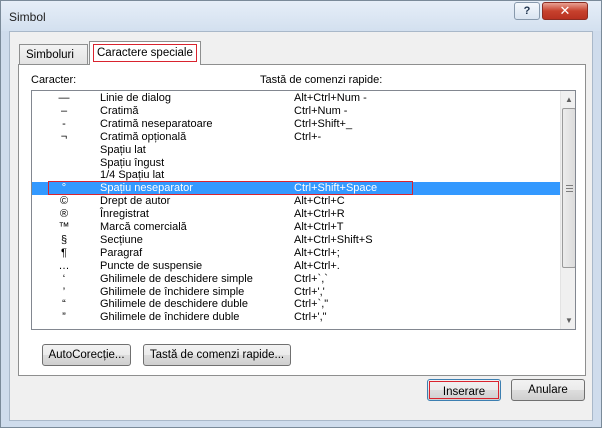 The height and width of the screenshot is (428, 602). Describe the element at coordinates (176, 278) in the screenshot. I see `character-name: Ghilimele de deschidere simple` at that location.